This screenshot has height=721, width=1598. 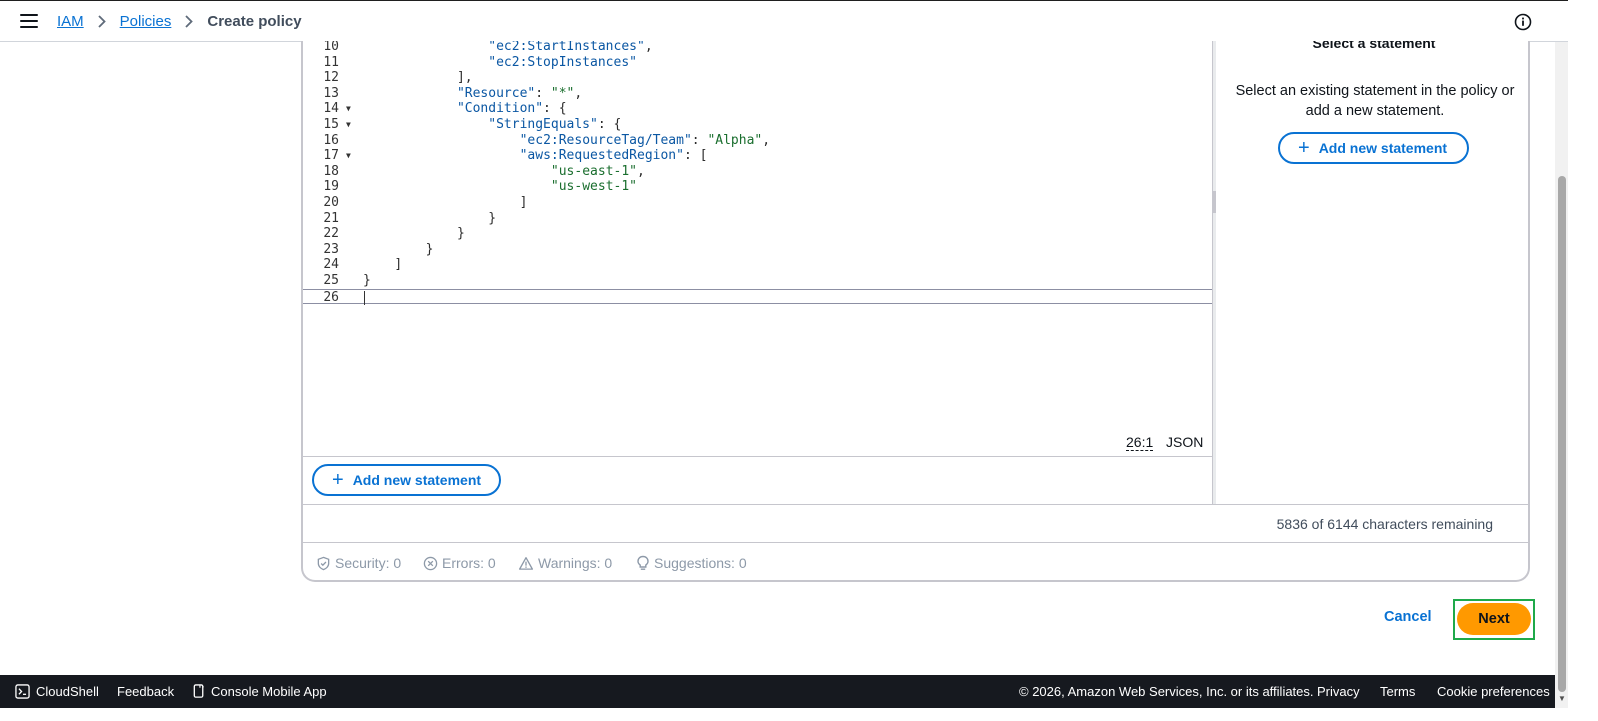 I want to click on editor-language: JSON, so click(x=1185, y=442).